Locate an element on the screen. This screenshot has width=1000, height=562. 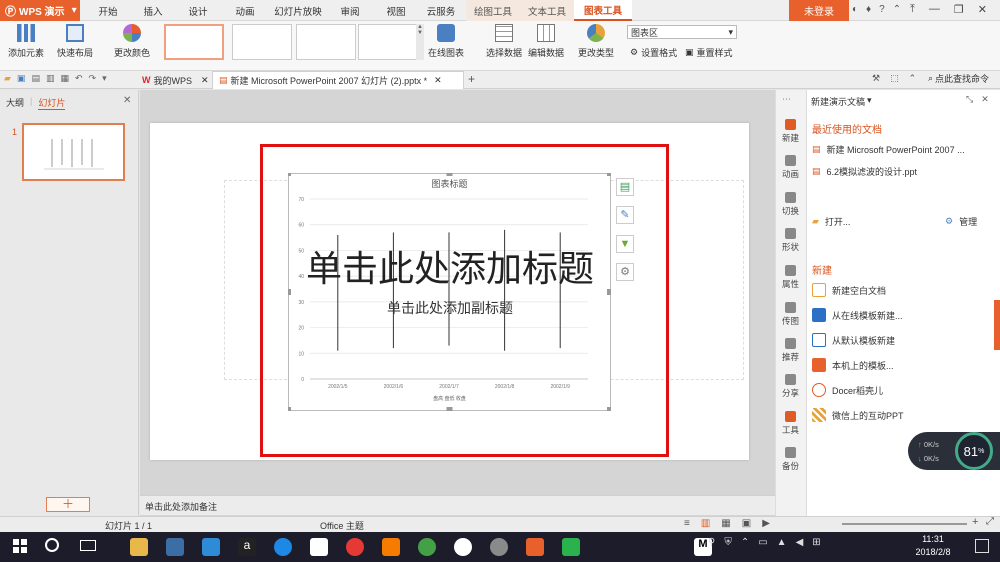
side-animation: 动画 is located at coordinates (790, 167).